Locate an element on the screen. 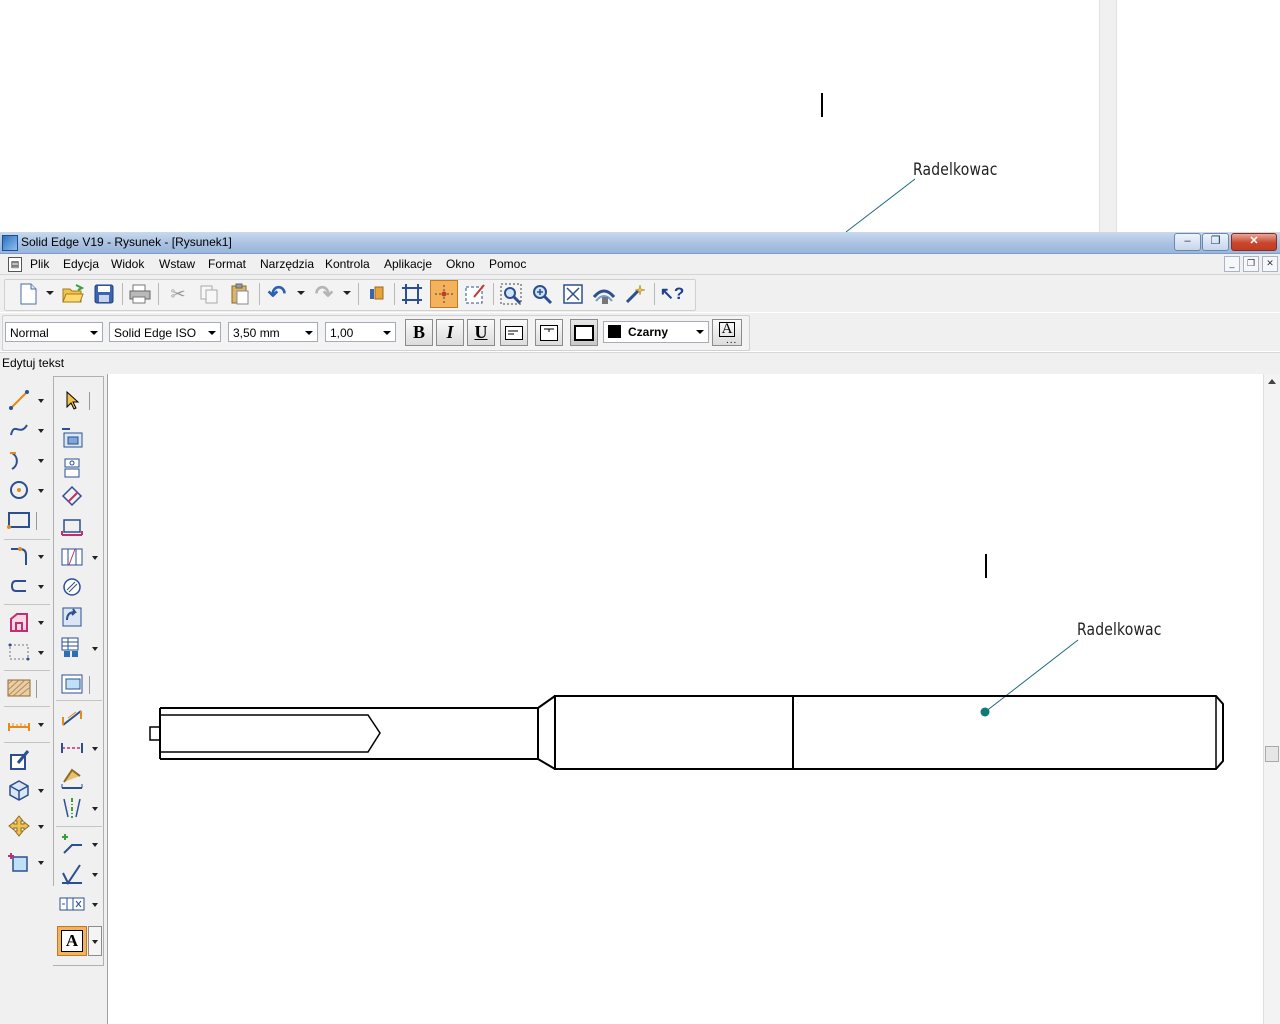 Image resolution: width=1280 pixels, height=1024 pixels. paste-icon is located at coordinates (240, 294).